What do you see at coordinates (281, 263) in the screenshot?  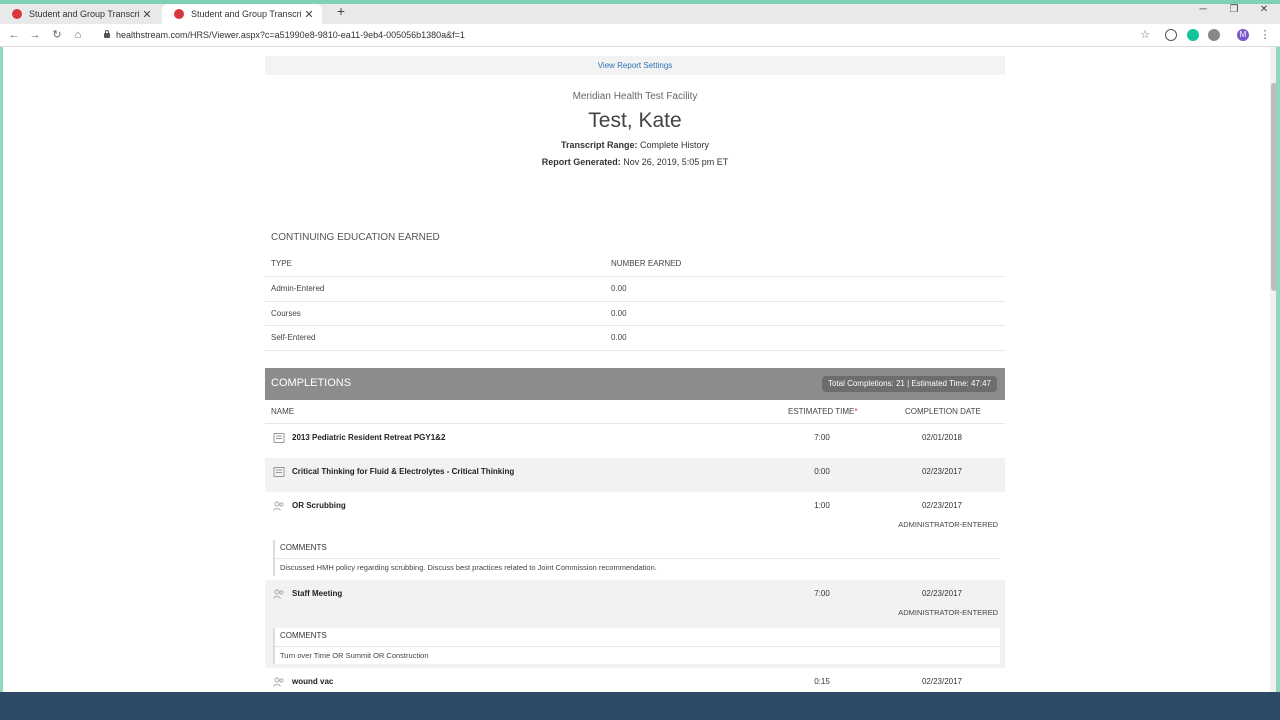 I see `ce-col-type: TYPE` at bounding box center [281, 263].